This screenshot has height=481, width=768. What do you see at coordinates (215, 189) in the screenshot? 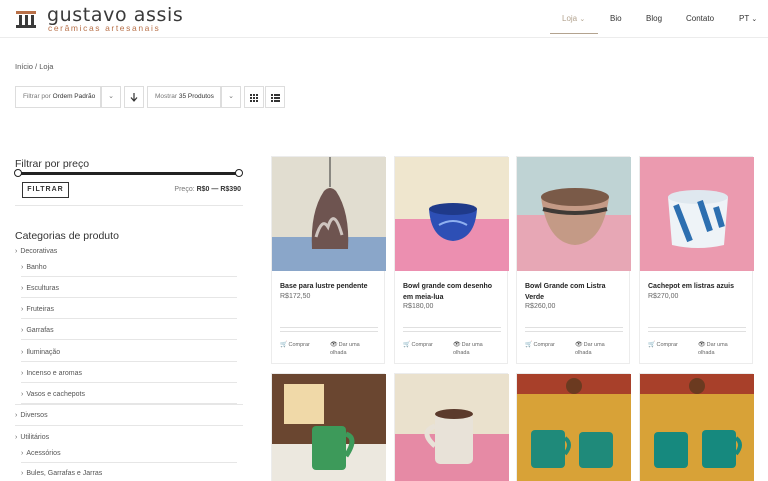
I see `price-dash: —` at bounding box center [215, 189].